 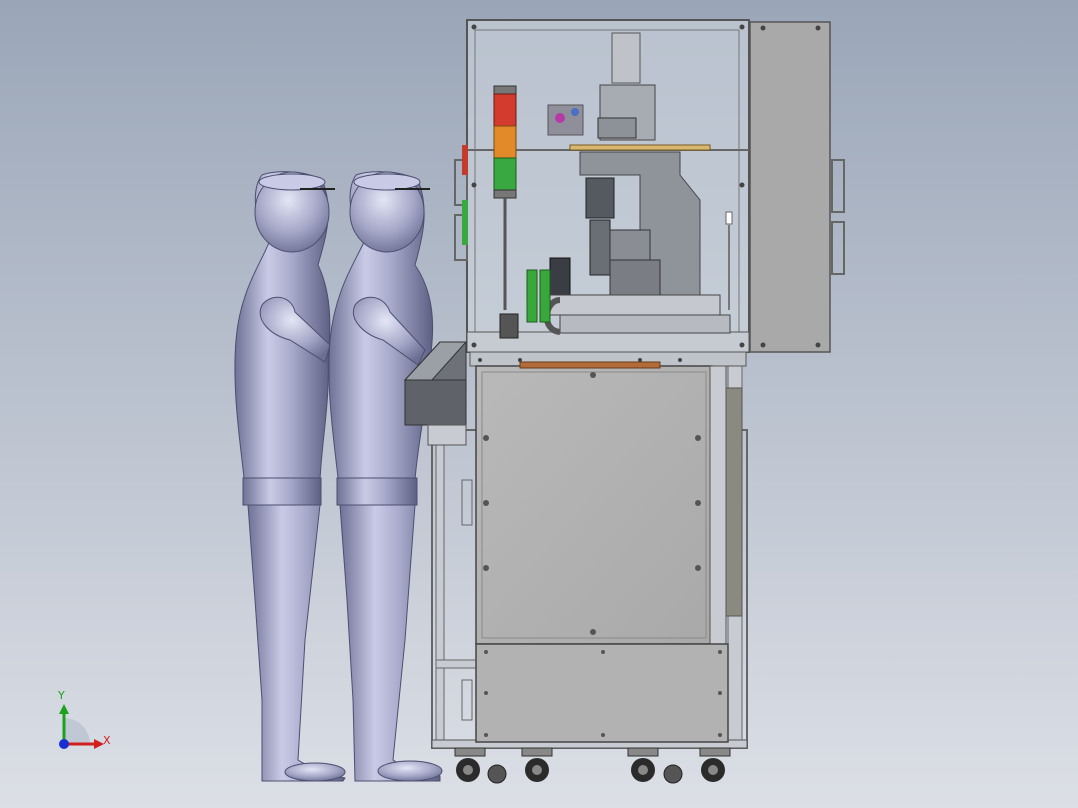 What do you see at coordinates (609, 503) in the screenshot?
I see `lower-cabinet` at bounding box center [609, 503].